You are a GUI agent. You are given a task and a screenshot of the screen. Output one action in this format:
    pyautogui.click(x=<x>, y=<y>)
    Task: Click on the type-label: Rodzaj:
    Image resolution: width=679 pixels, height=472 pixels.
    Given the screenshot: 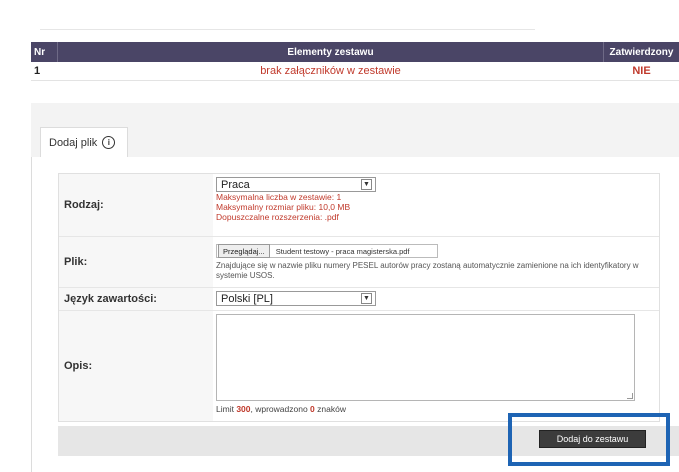 What is the action you would take?
    pyautogui.click(x=136, y=205)
    